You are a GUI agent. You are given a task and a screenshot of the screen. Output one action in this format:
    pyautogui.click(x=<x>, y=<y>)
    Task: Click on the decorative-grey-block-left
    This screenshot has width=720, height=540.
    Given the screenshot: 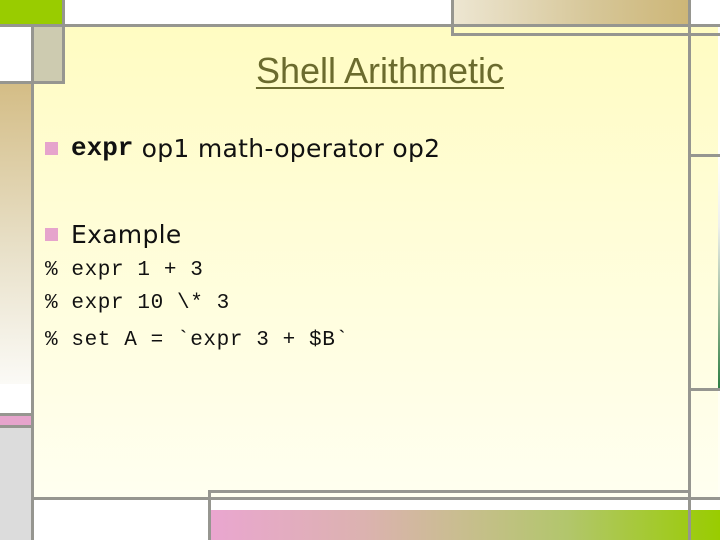 What is the action you would take?
    pyautogui.click(x=15, y=484)
    